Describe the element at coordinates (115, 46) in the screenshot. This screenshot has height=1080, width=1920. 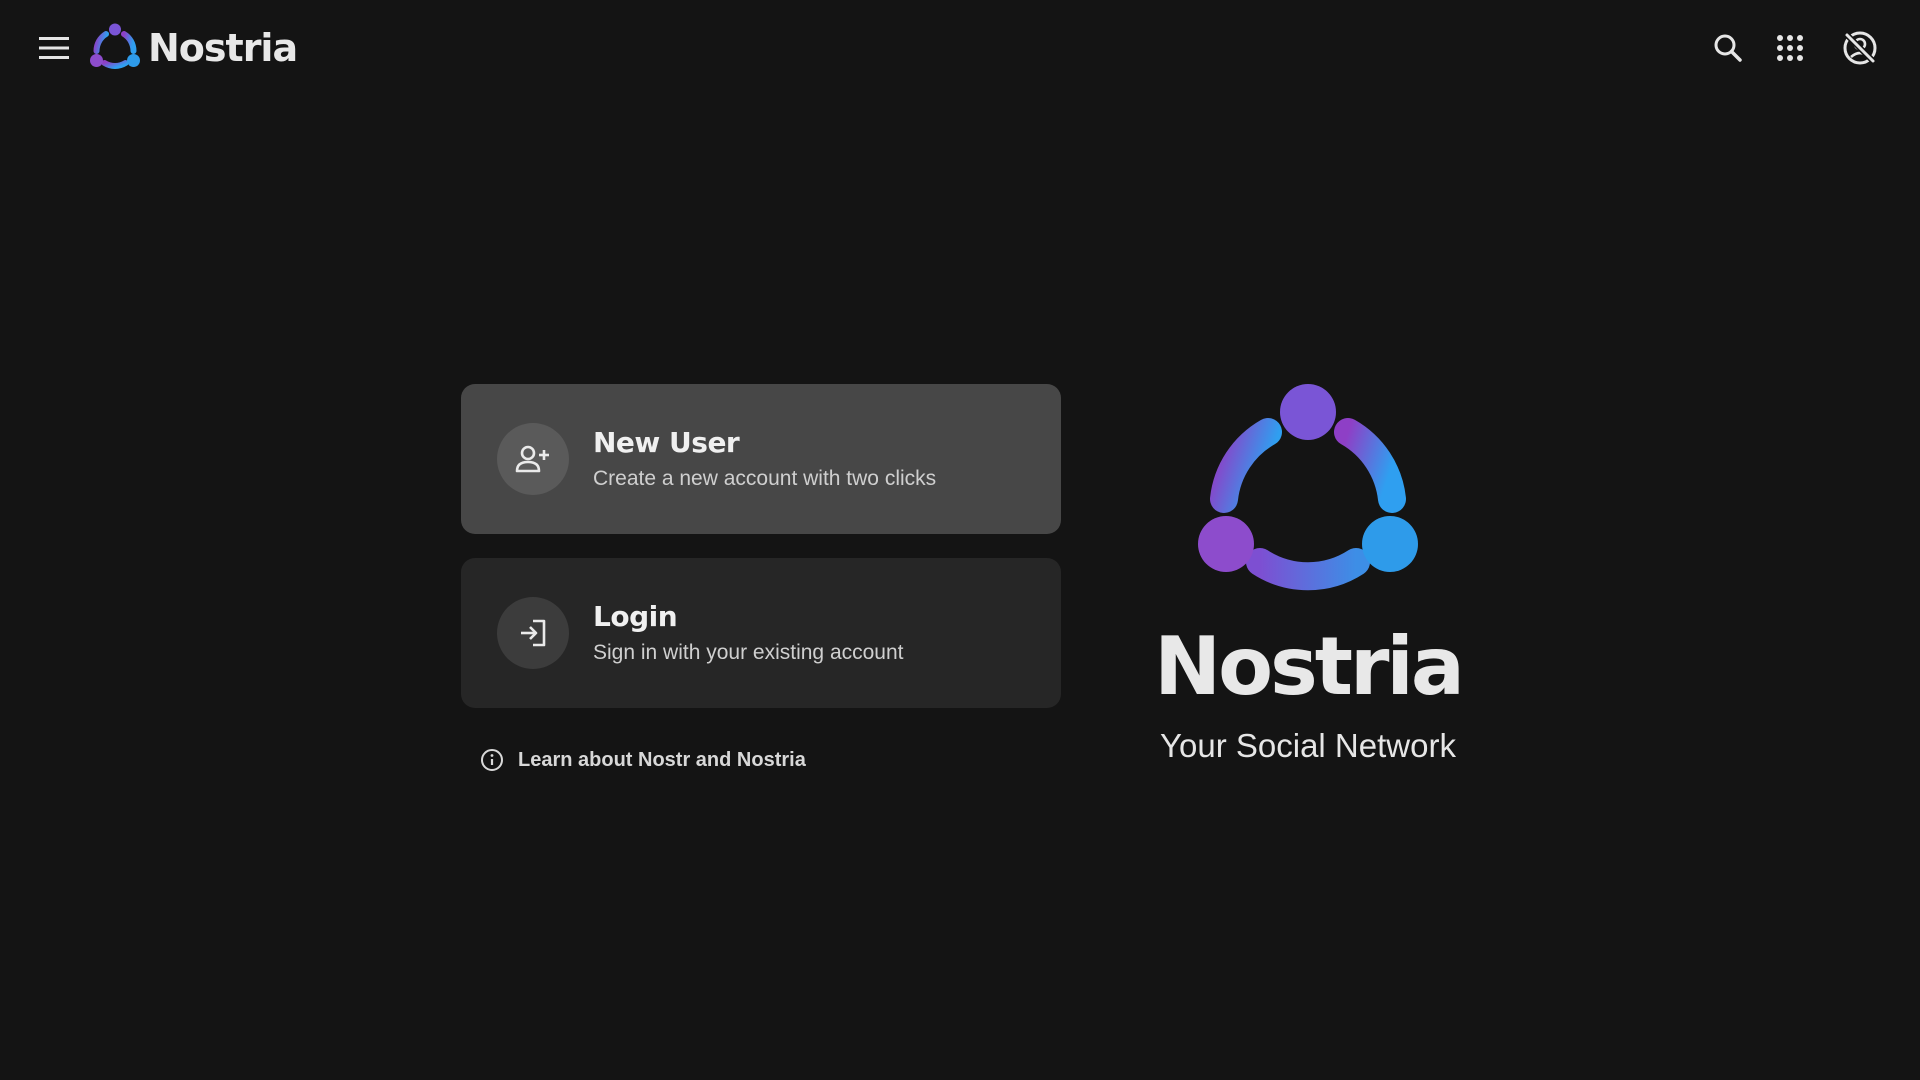
I see `nostria-logo-icon` at that location.